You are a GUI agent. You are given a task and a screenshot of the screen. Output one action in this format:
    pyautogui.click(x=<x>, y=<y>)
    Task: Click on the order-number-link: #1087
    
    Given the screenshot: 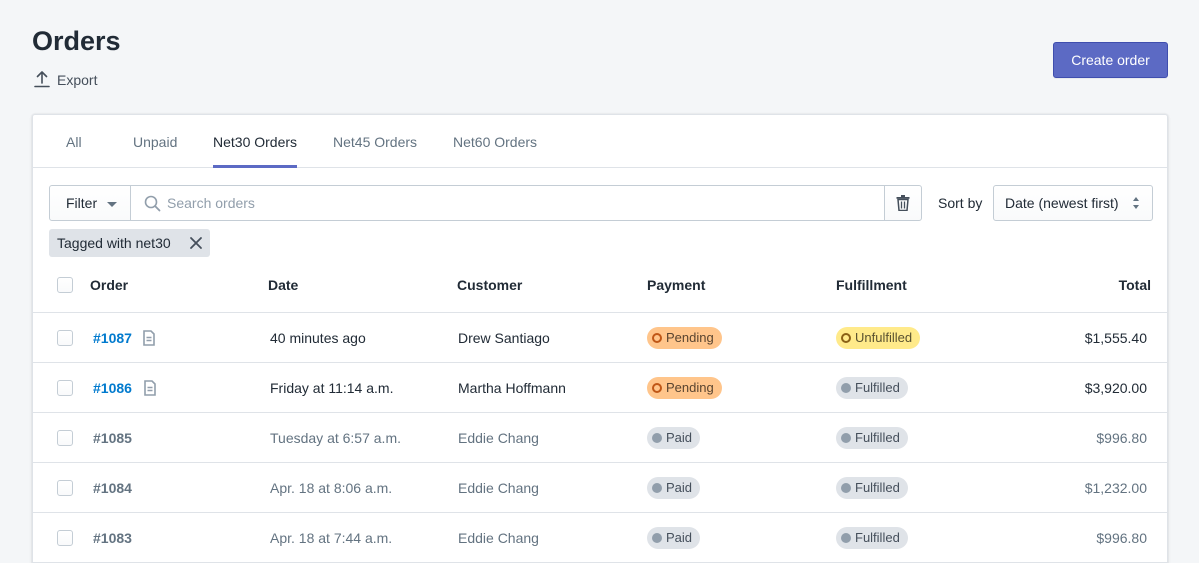 What is the action you would take?
    pyautogui.click(x=112, y=338)
    